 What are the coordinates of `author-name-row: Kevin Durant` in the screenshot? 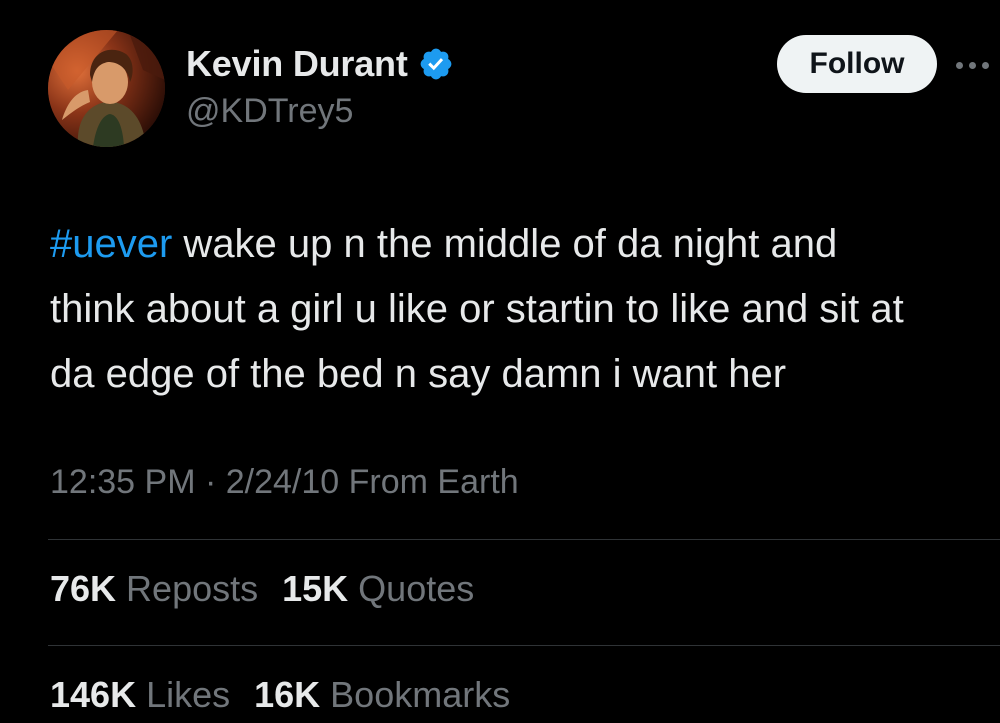 It's located at (320, 64).